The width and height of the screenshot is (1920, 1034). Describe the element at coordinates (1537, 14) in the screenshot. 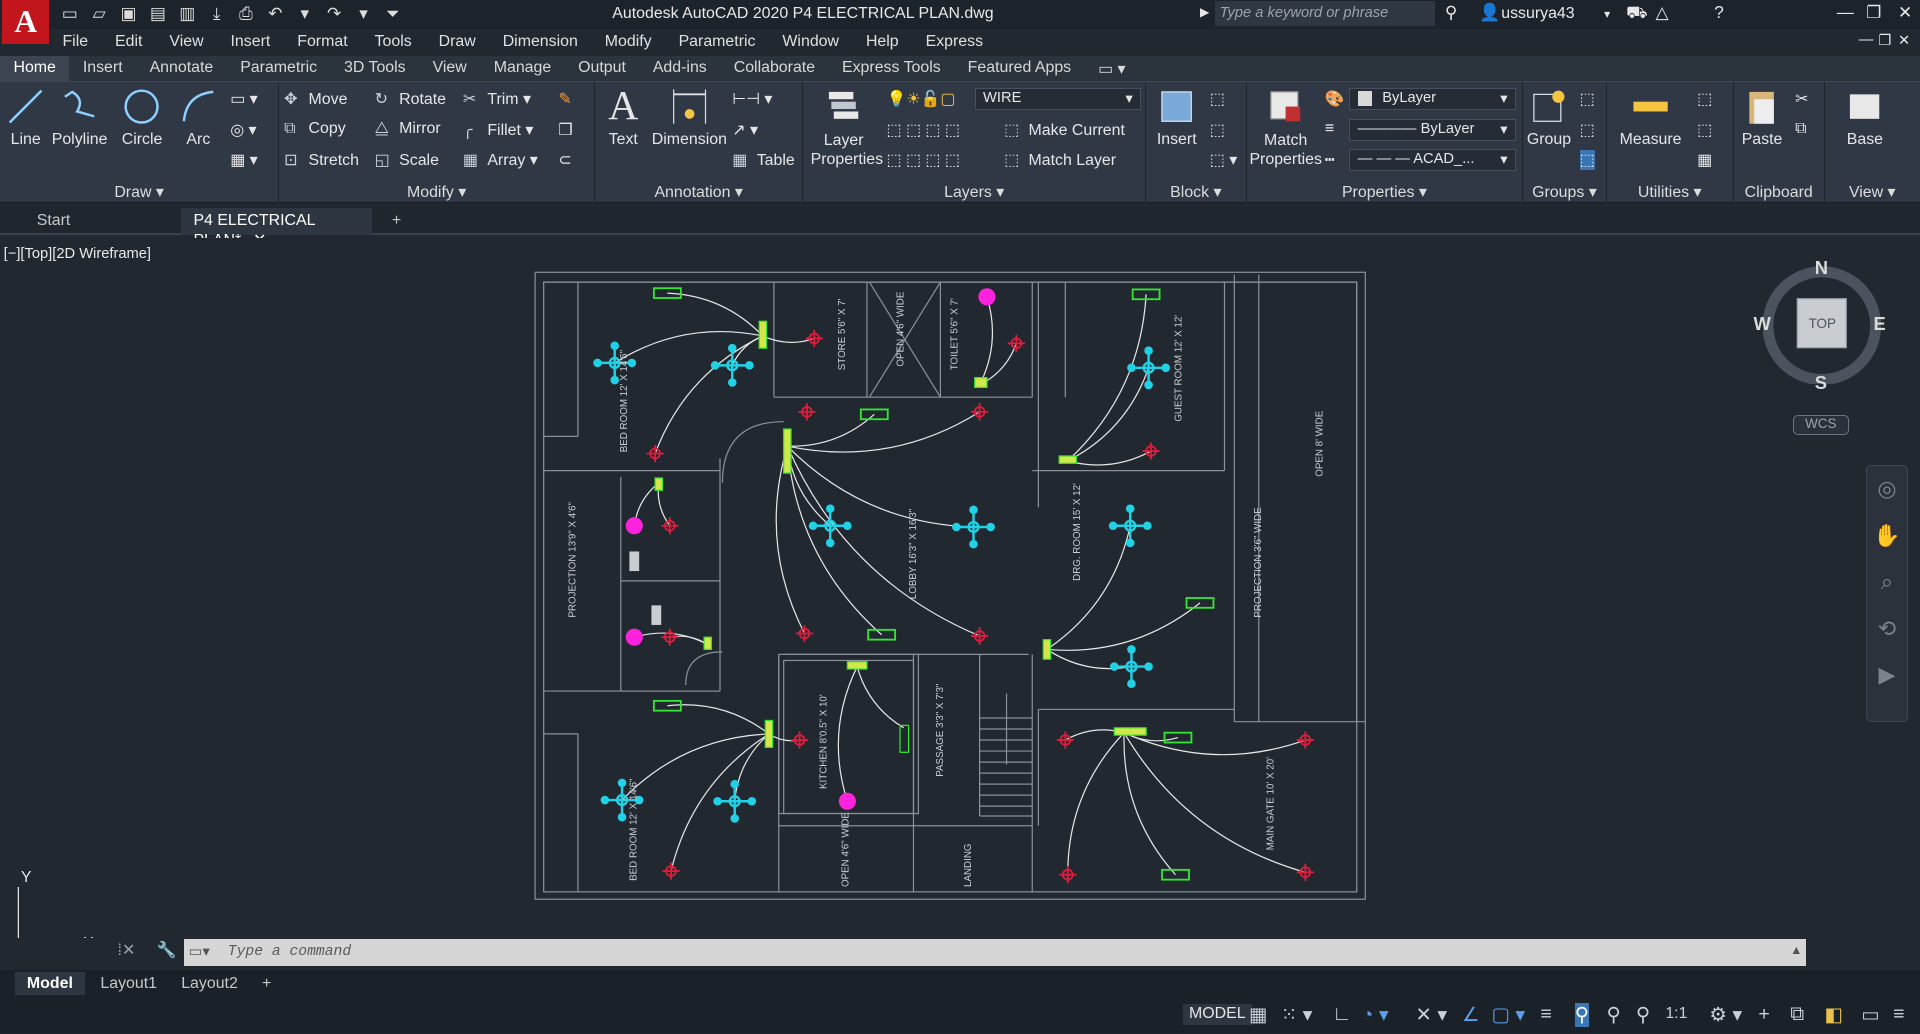

I see `user-name: ussurya43` at that location.